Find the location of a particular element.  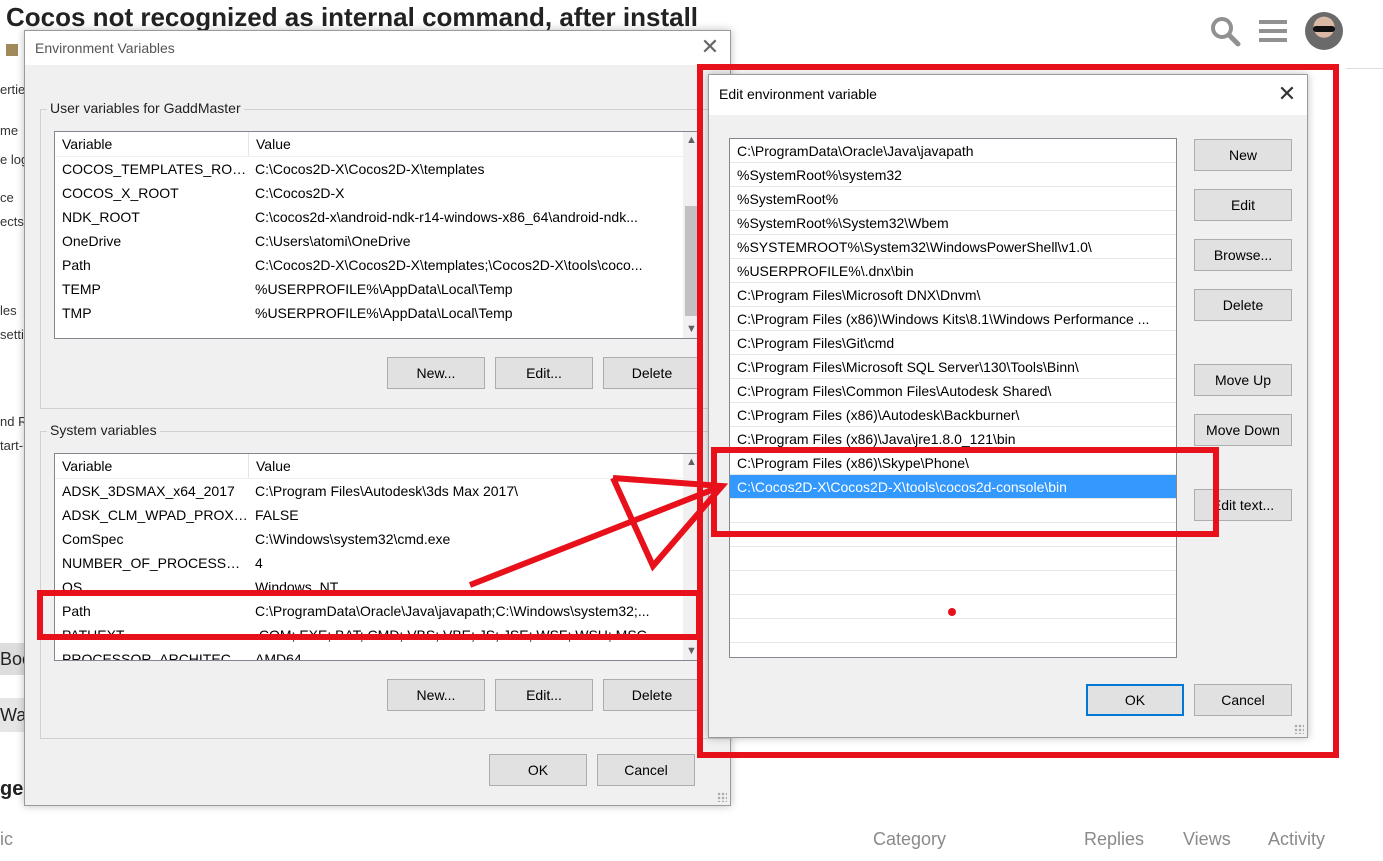

move-down-button: Move Down is located at coordinates (1243, 430).